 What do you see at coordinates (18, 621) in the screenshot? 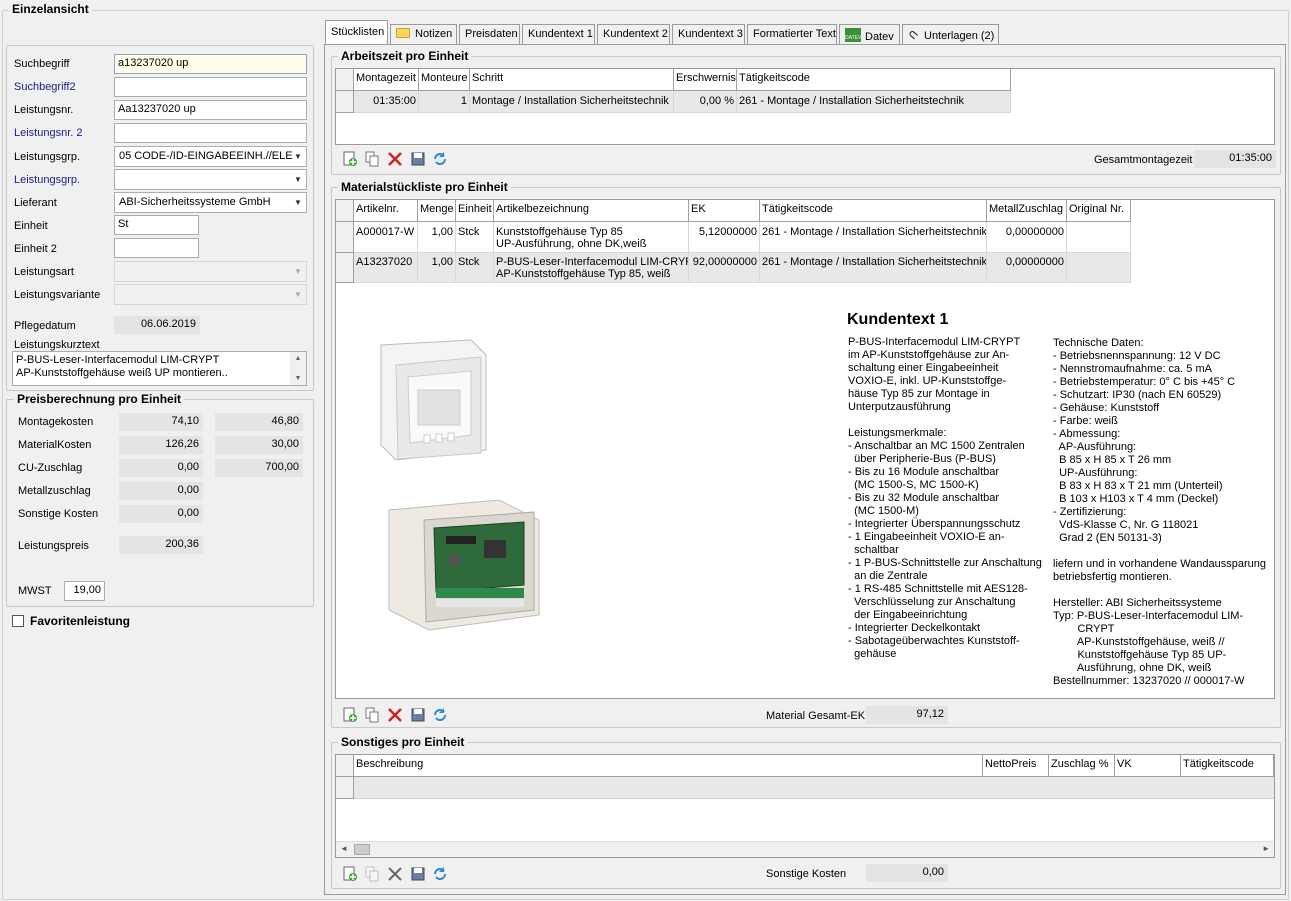
I see `favoriten-checkbox` at bounding box center [18, 621].